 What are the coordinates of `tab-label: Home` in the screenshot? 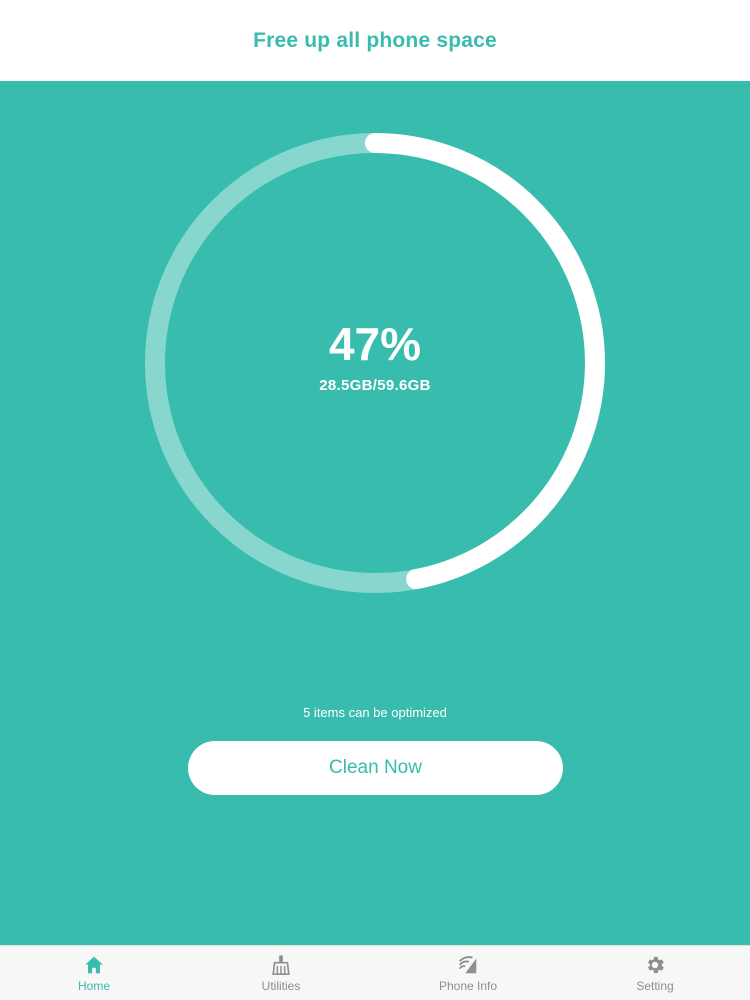 It's located at (93, 986).